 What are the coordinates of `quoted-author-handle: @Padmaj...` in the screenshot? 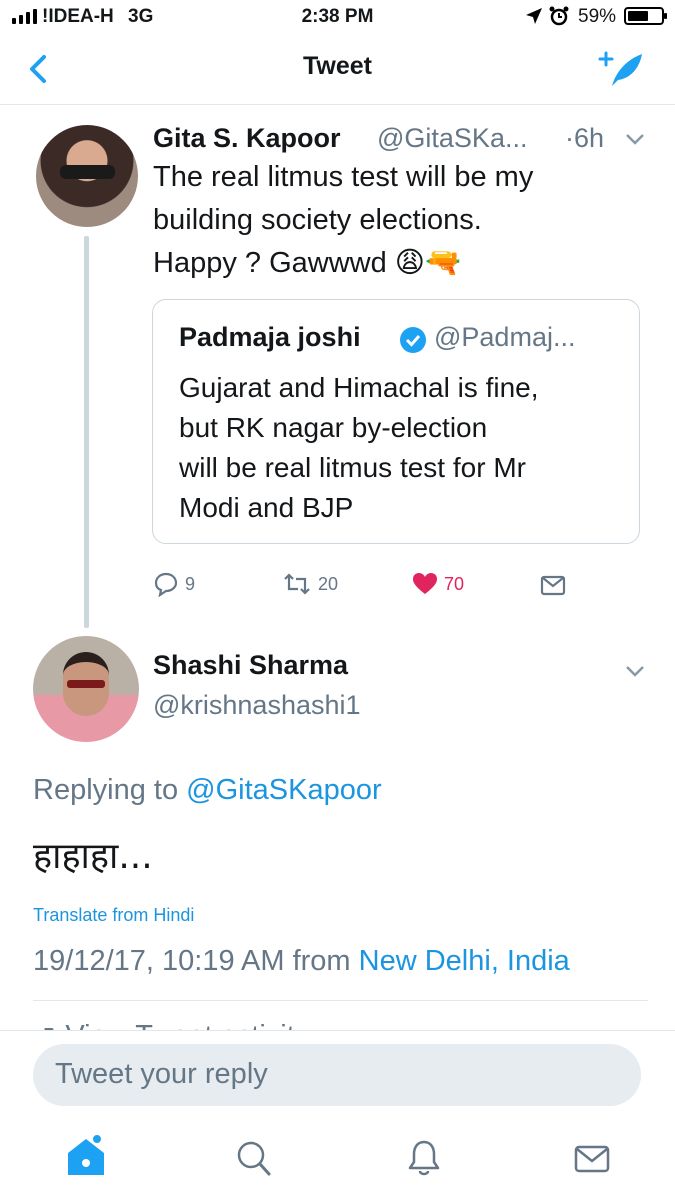 It's located at (505, 337).